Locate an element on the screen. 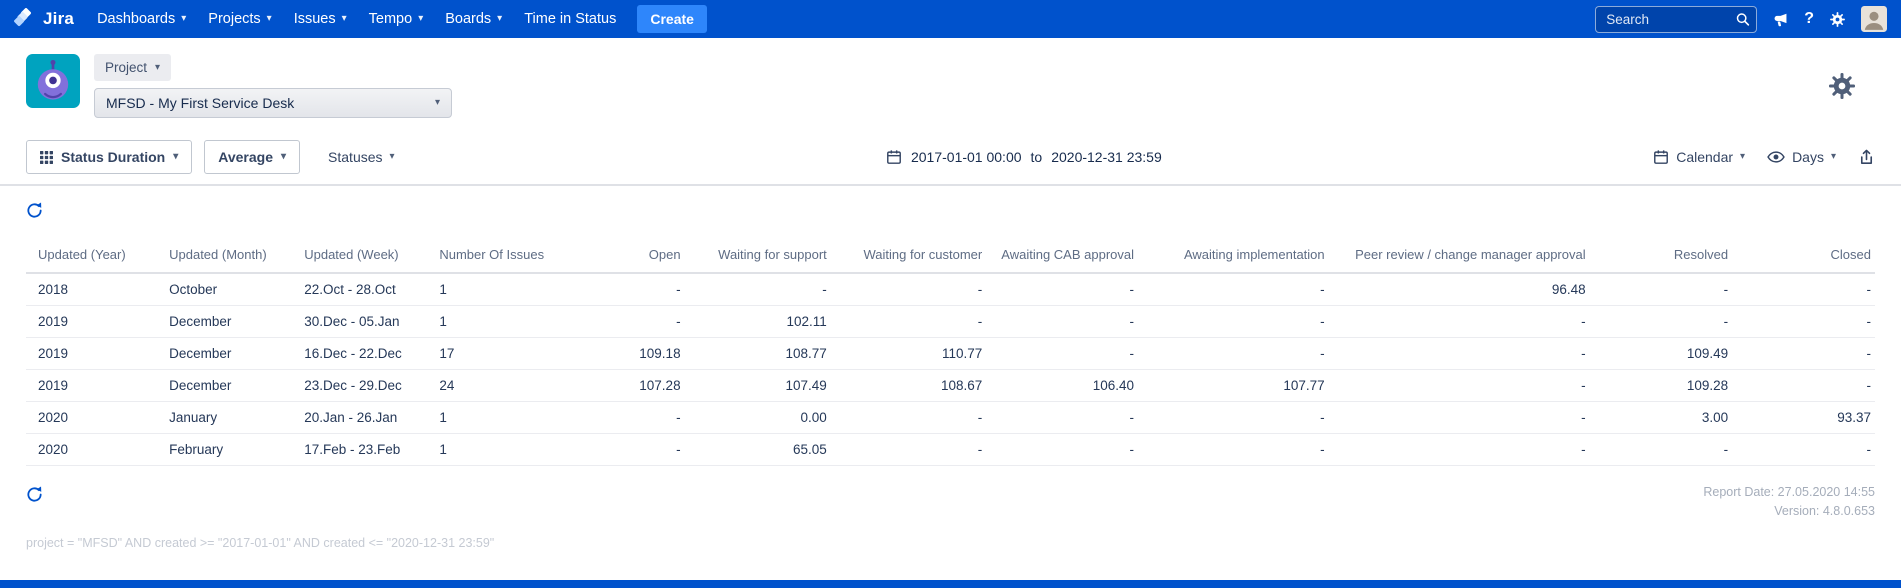  project-avatar-icon is located at coordinates (53, 81).